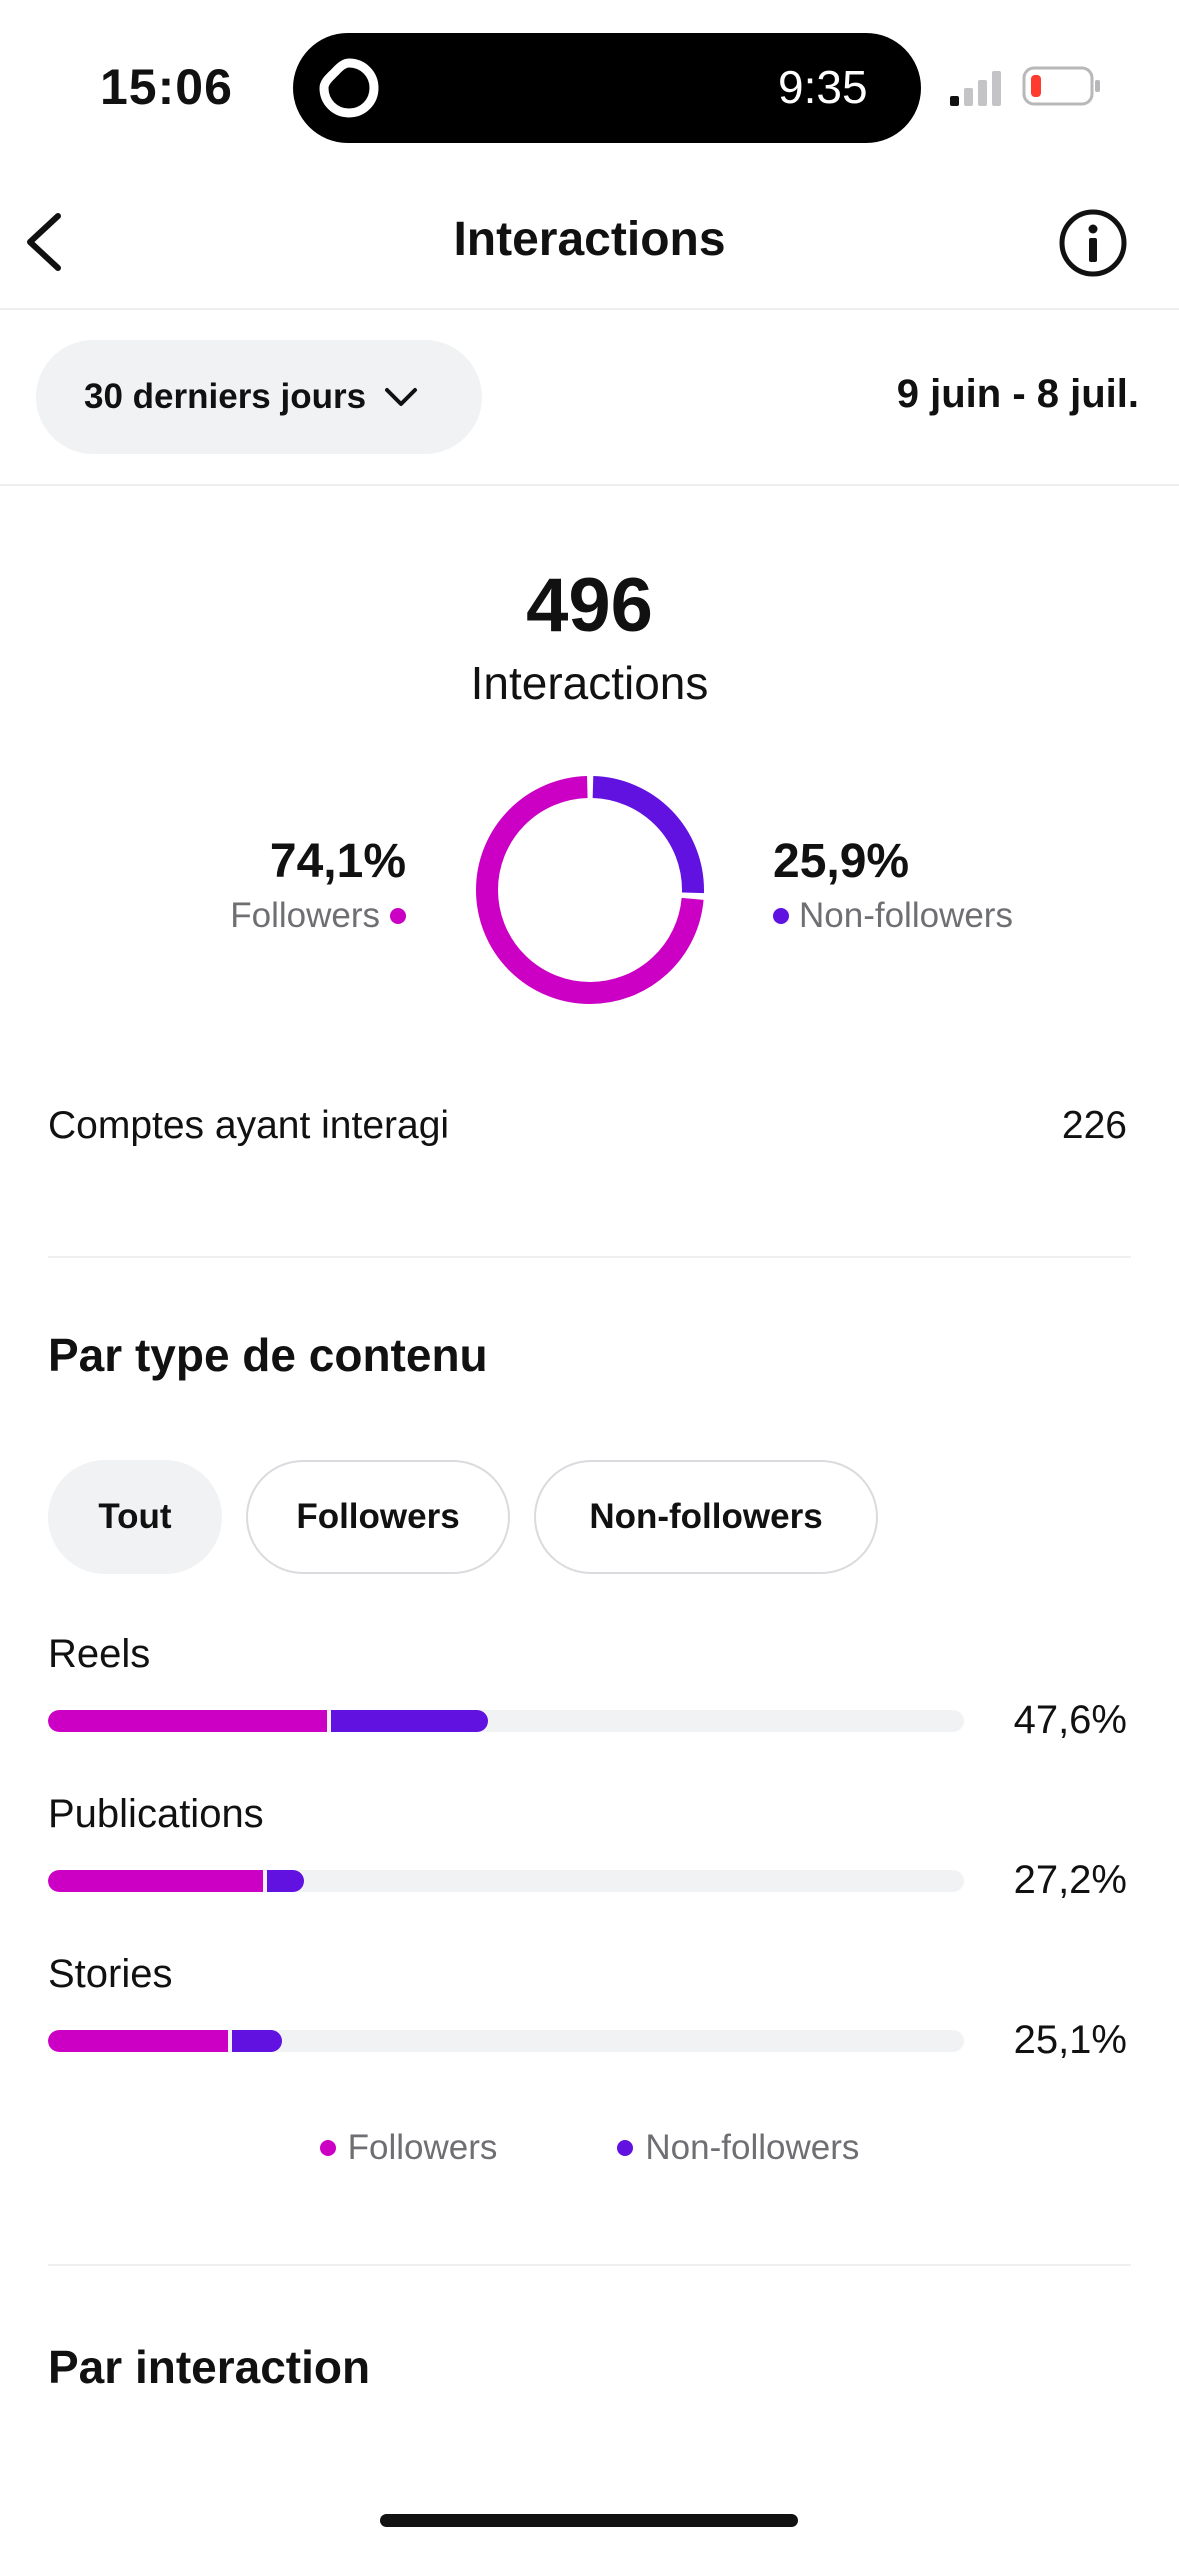 The image size is (1179, 2556). I want to click on legend-non-followers-dot-icon, so click(625, 2148).